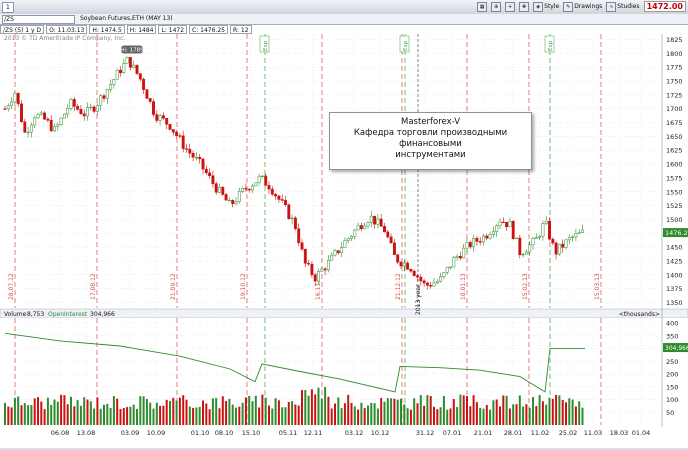 The width and height of the screenshot is (688, 450). Describe the element at coordinates (38, 19) in the screenshot. I see `symbol-input: /ZS` at that location.